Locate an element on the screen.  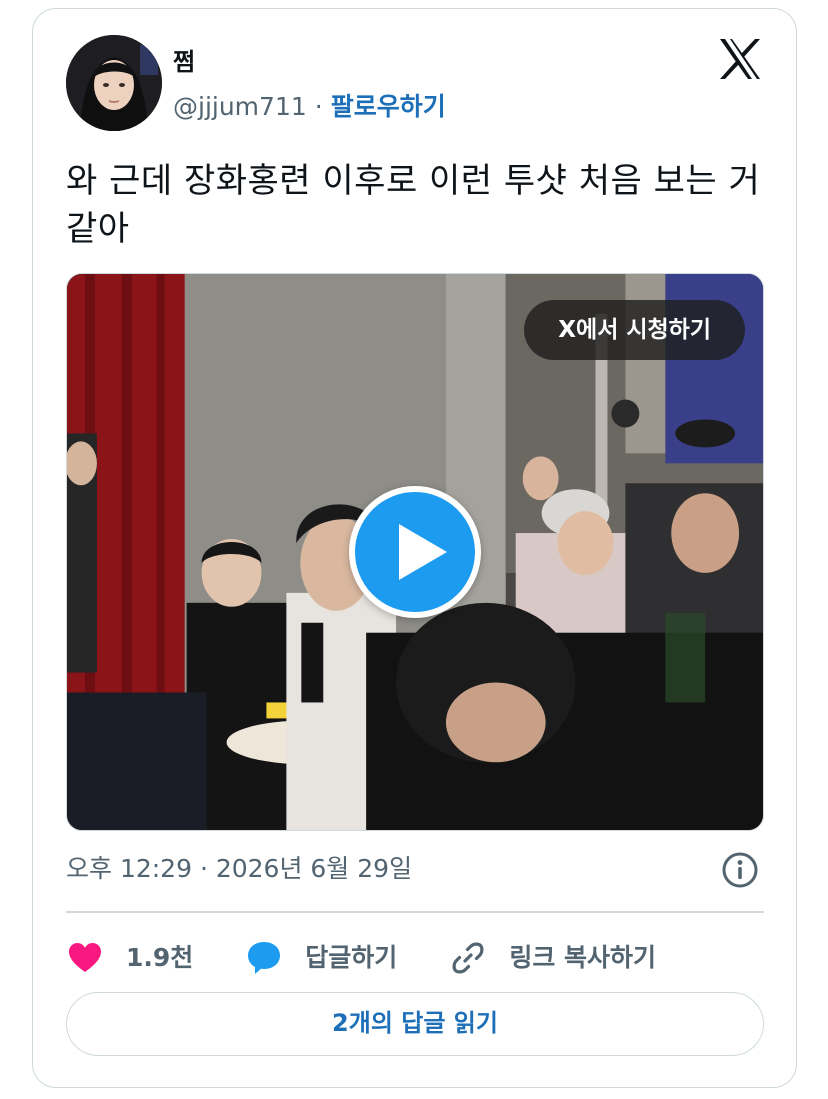
follow-link: 팔로우하기 is located at coordinates (388, 107).